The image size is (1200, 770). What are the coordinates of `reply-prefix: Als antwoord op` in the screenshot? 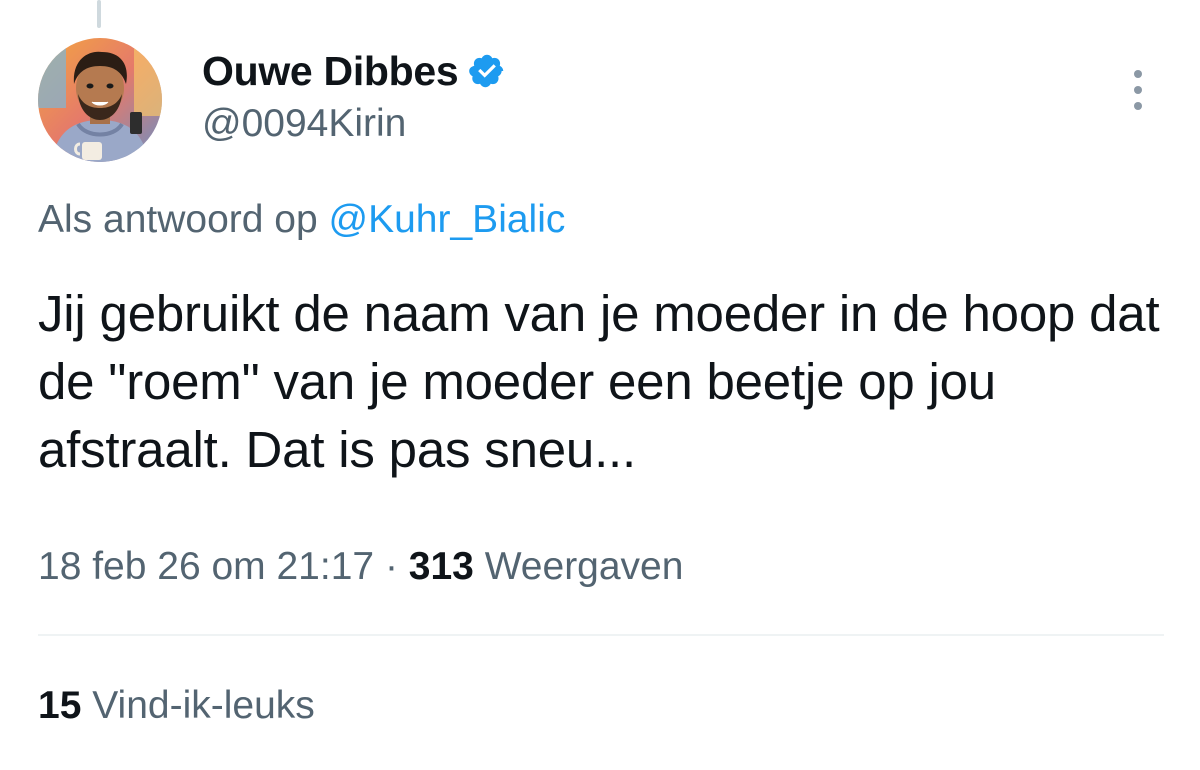 It's located at (178, 219).